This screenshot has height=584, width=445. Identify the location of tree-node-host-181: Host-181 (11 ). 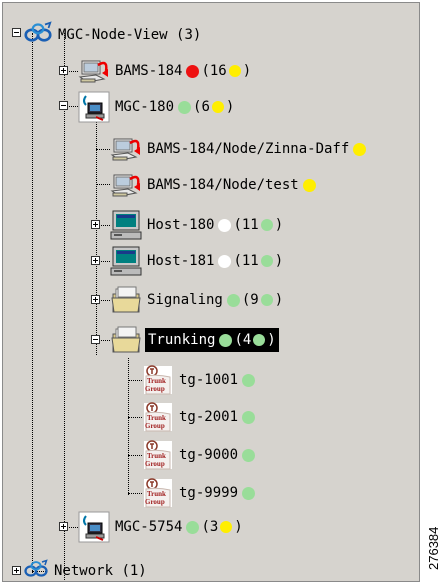
(197, 261).